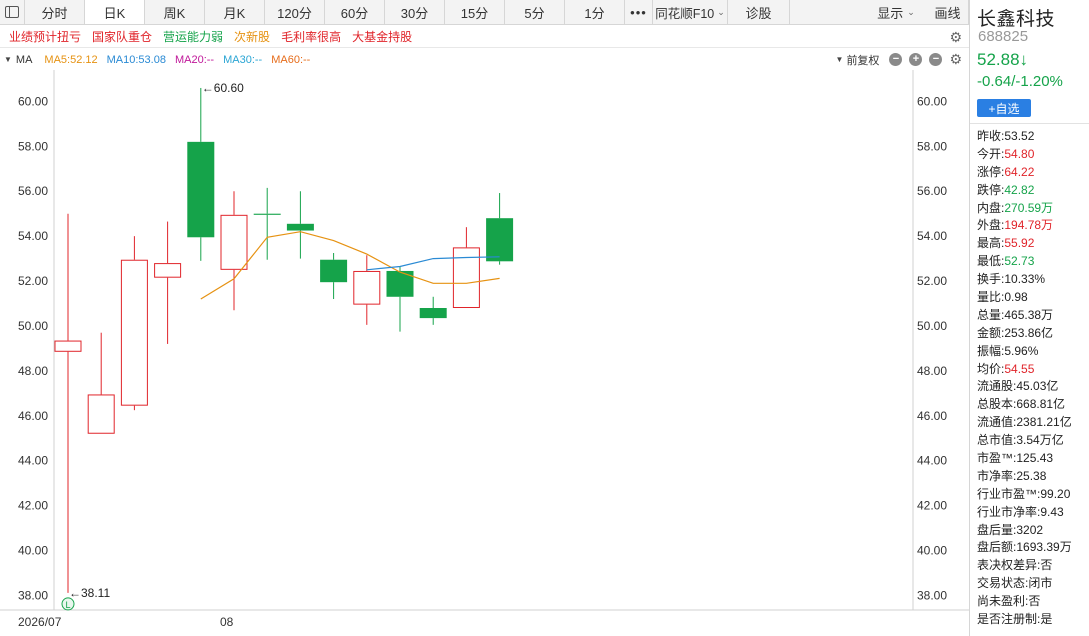 This screenshot has height=636, width=1089. I want to click on diagnose-button: 诊股, so click(759, 12).